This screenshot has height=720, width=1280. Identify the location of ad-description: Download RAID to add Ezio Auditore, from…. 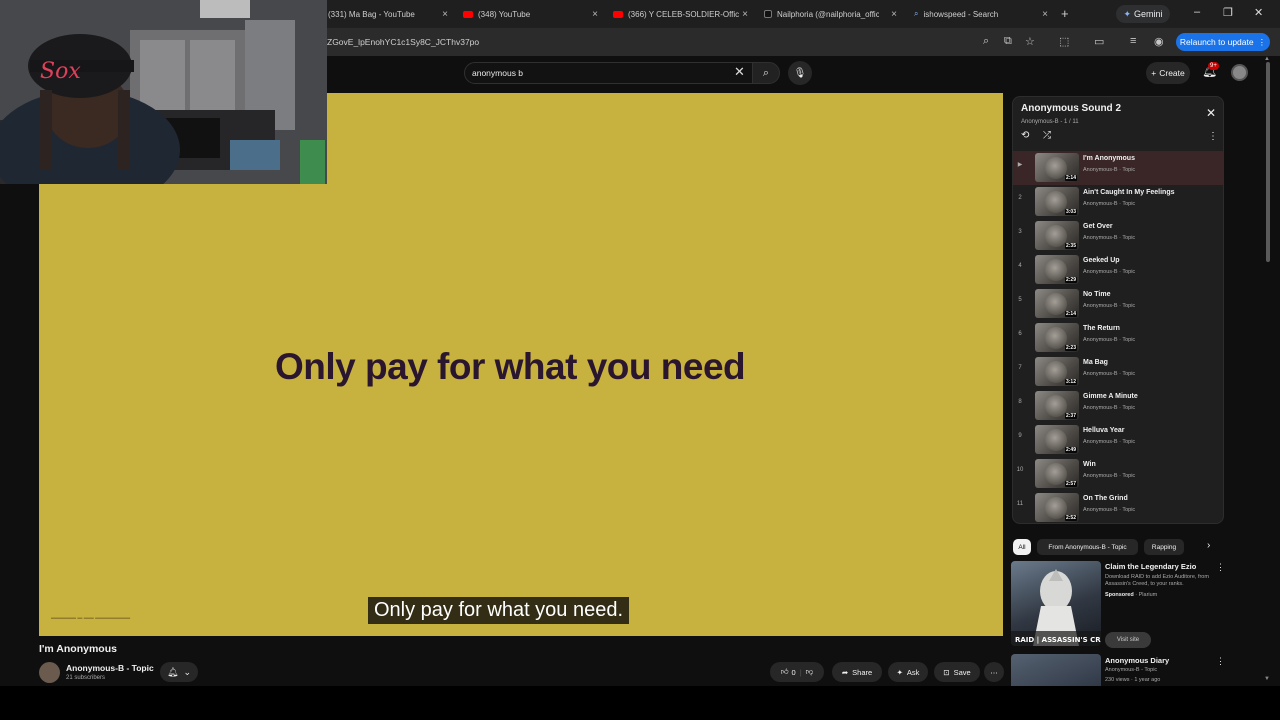
(1157, 580).